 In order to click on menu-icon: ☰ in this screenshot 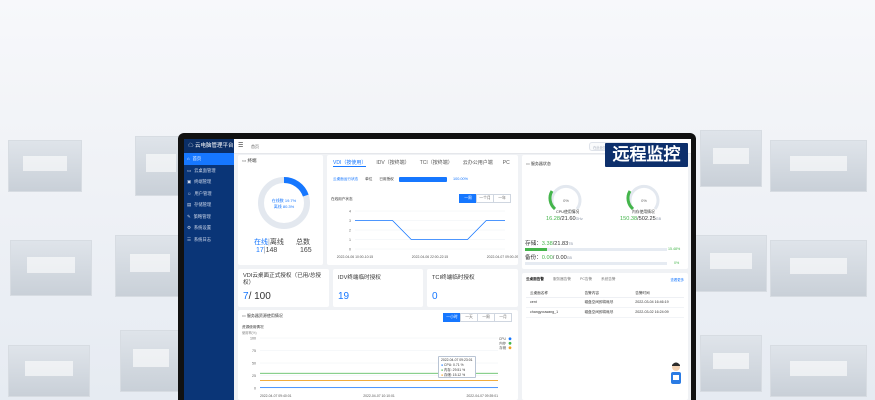, I will do `click(240, 145)`.